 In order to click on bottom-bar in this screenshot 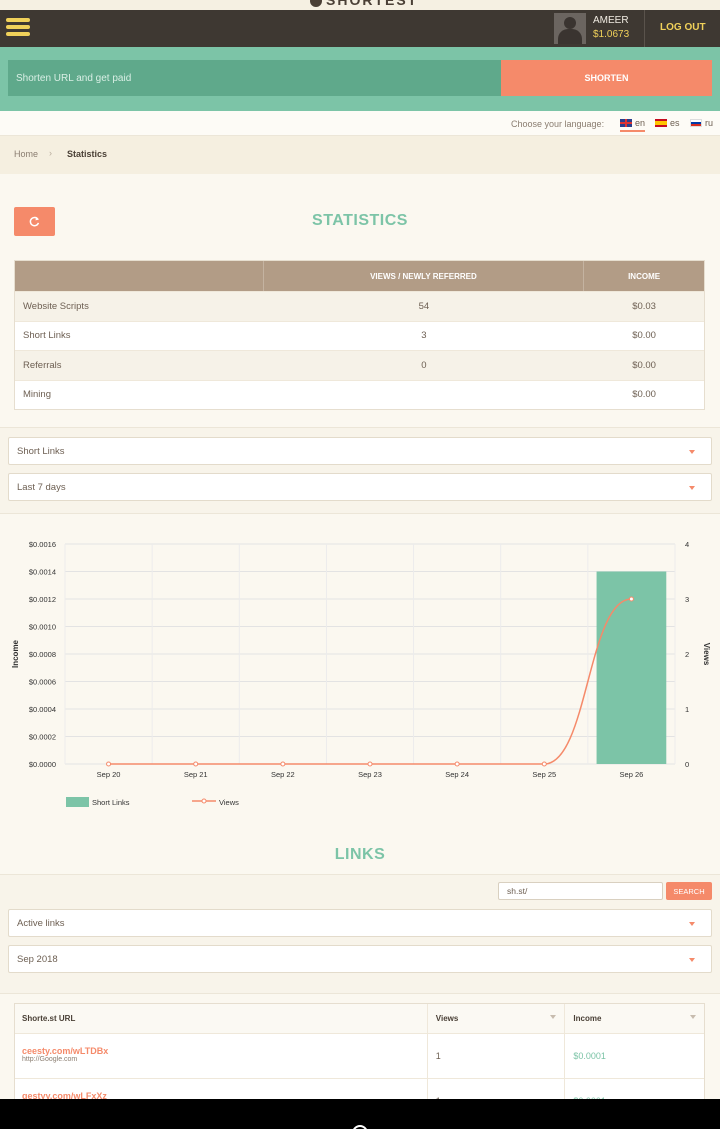, I will do `click(360, 1114)`.